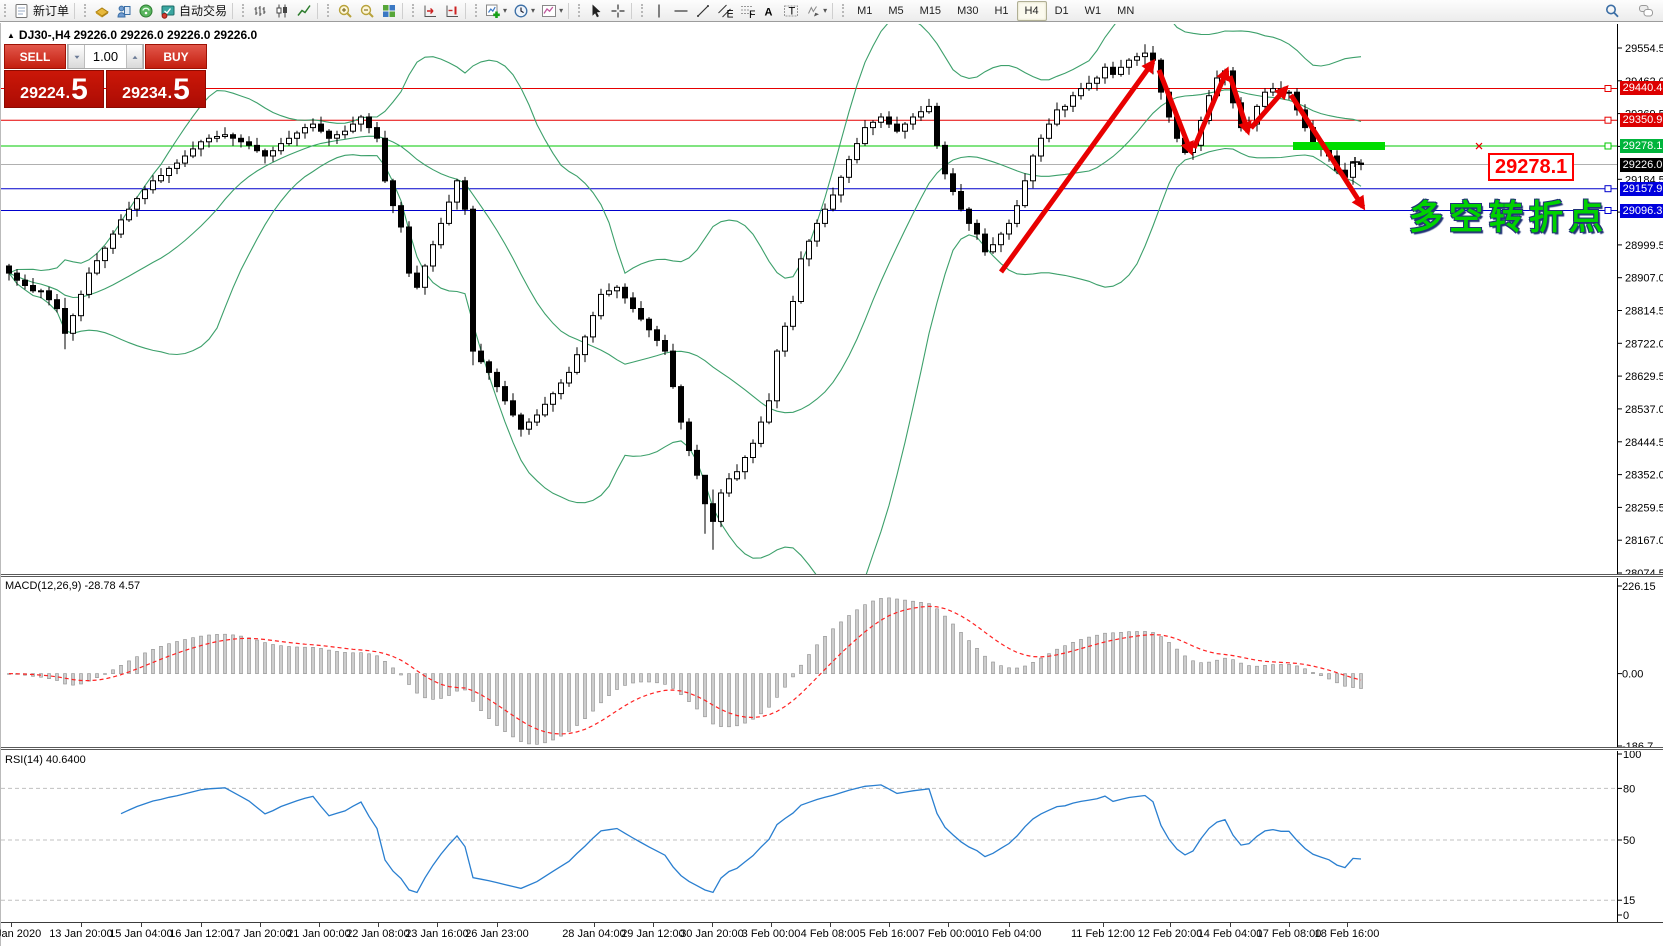 The height and width of the screenshot is (946, 1663). I want to click on zoom-out-button, so click(367, 11).